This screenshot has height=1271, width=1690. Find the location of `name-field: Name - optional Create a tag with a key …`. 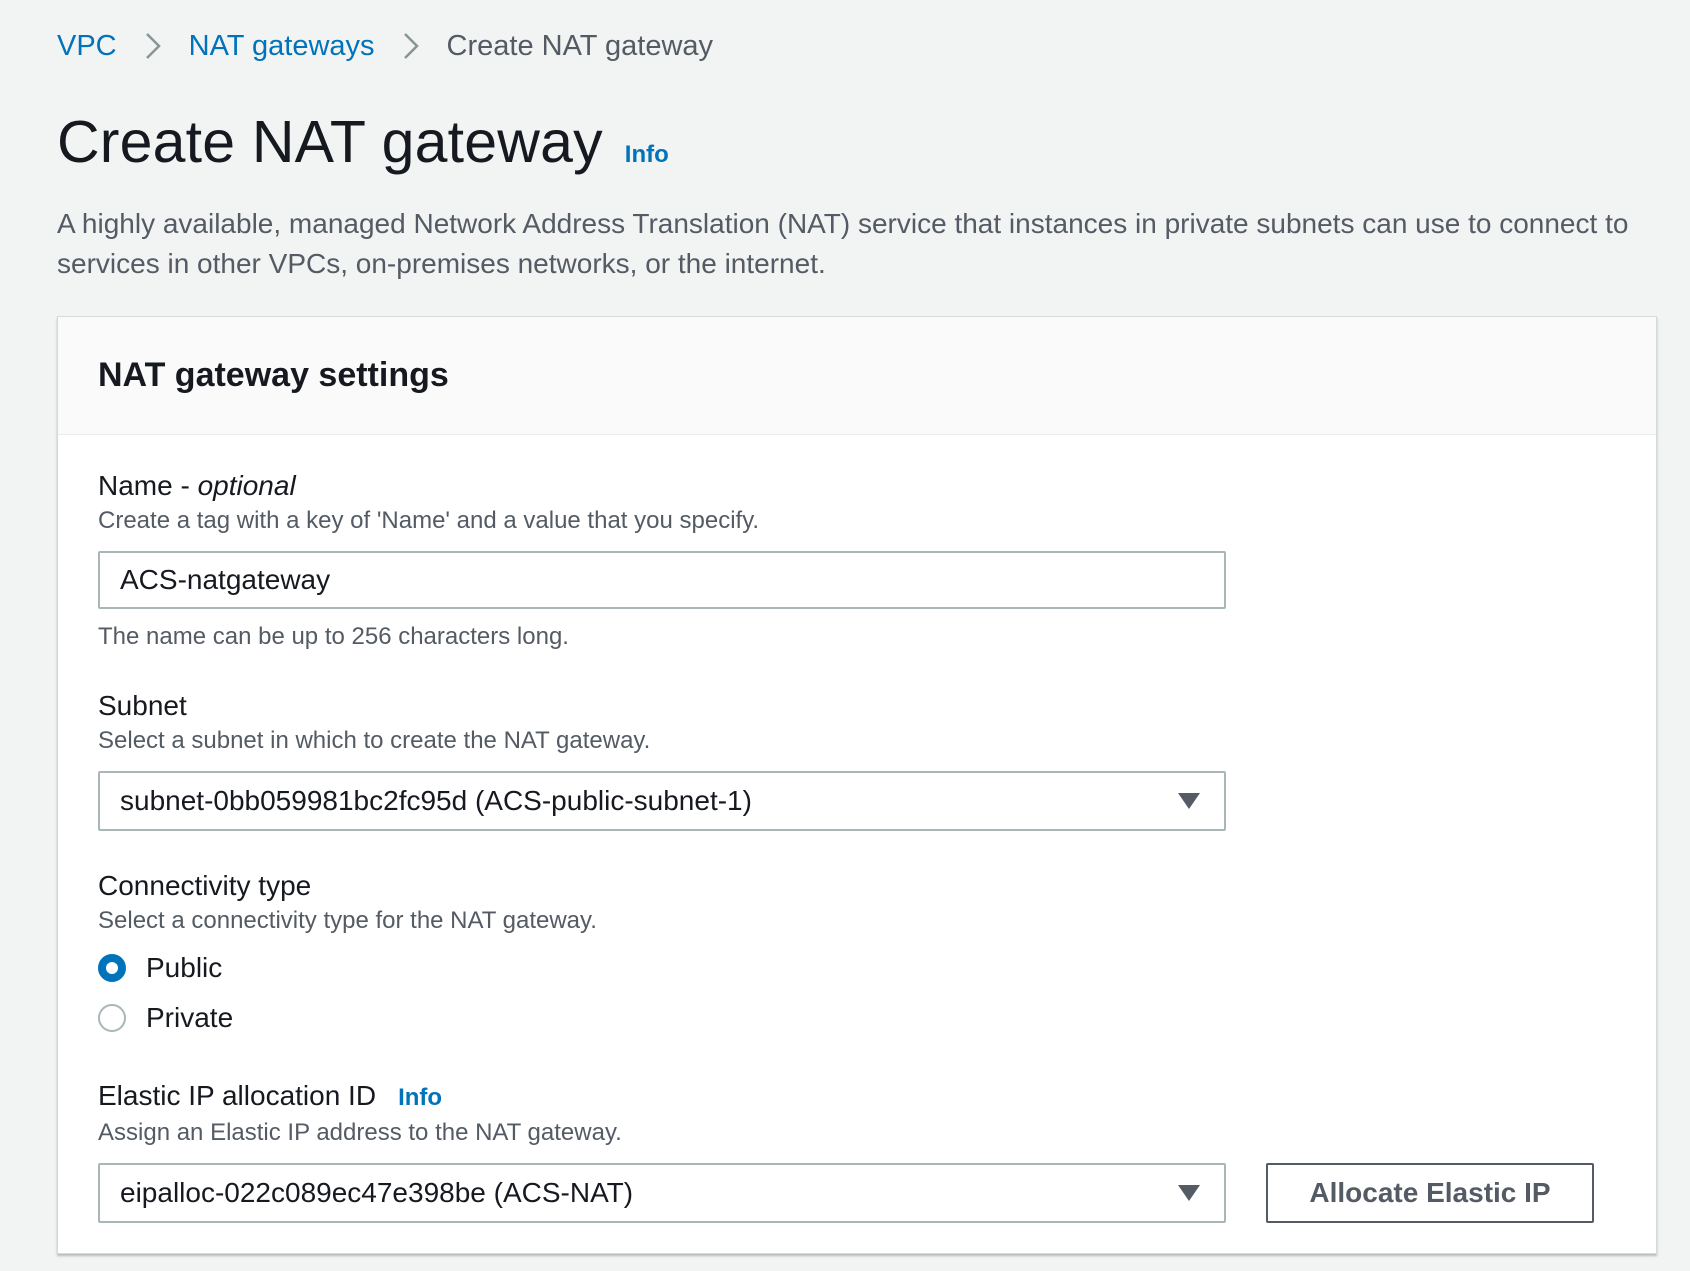

name-field: Name - optional Create a tag with a key … is located at coordinates (662, 561).